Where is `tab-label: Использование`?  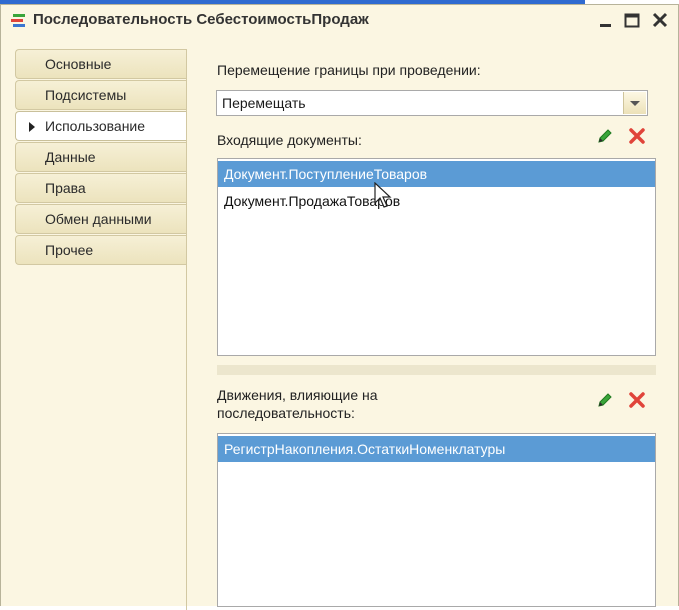
tab-label: Использование is located at coordinates (95, 126).